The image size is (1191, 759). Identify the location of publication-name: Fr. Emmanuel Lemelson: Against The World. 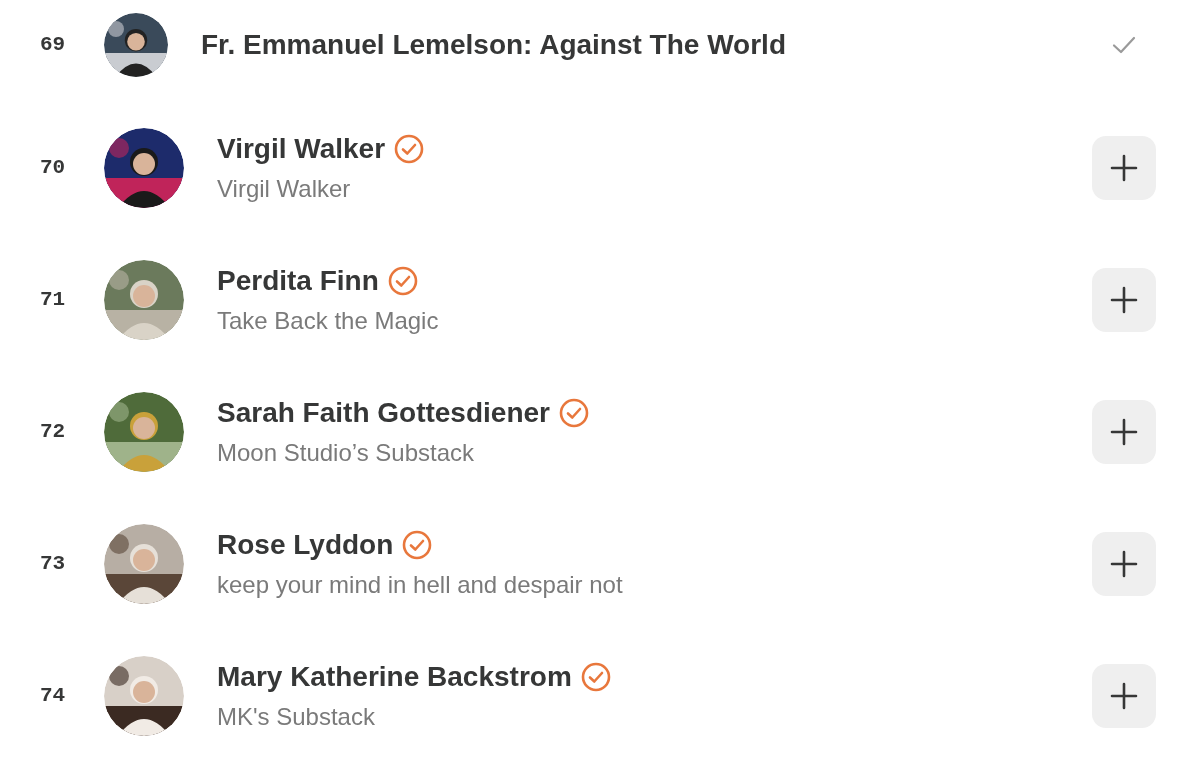
(493, 45).